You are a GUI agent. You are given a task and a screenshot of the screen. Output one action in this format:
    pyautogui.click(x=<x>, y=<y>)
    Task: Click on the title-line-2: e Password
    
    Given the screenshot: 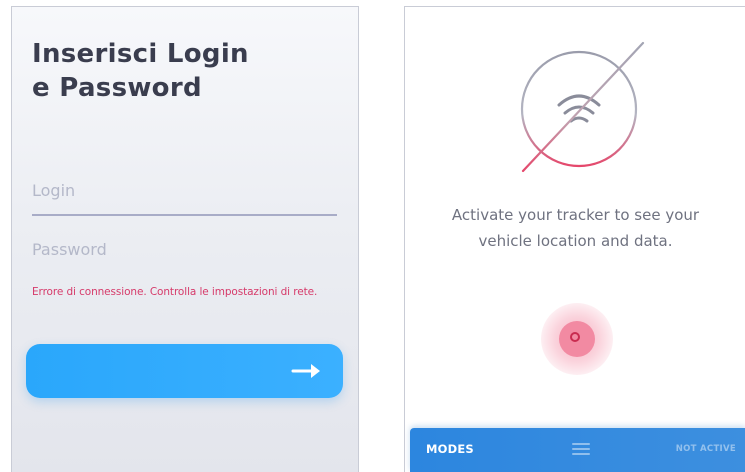 What is the action you would take?
    pyautogui.click(x=117, y=88)
    